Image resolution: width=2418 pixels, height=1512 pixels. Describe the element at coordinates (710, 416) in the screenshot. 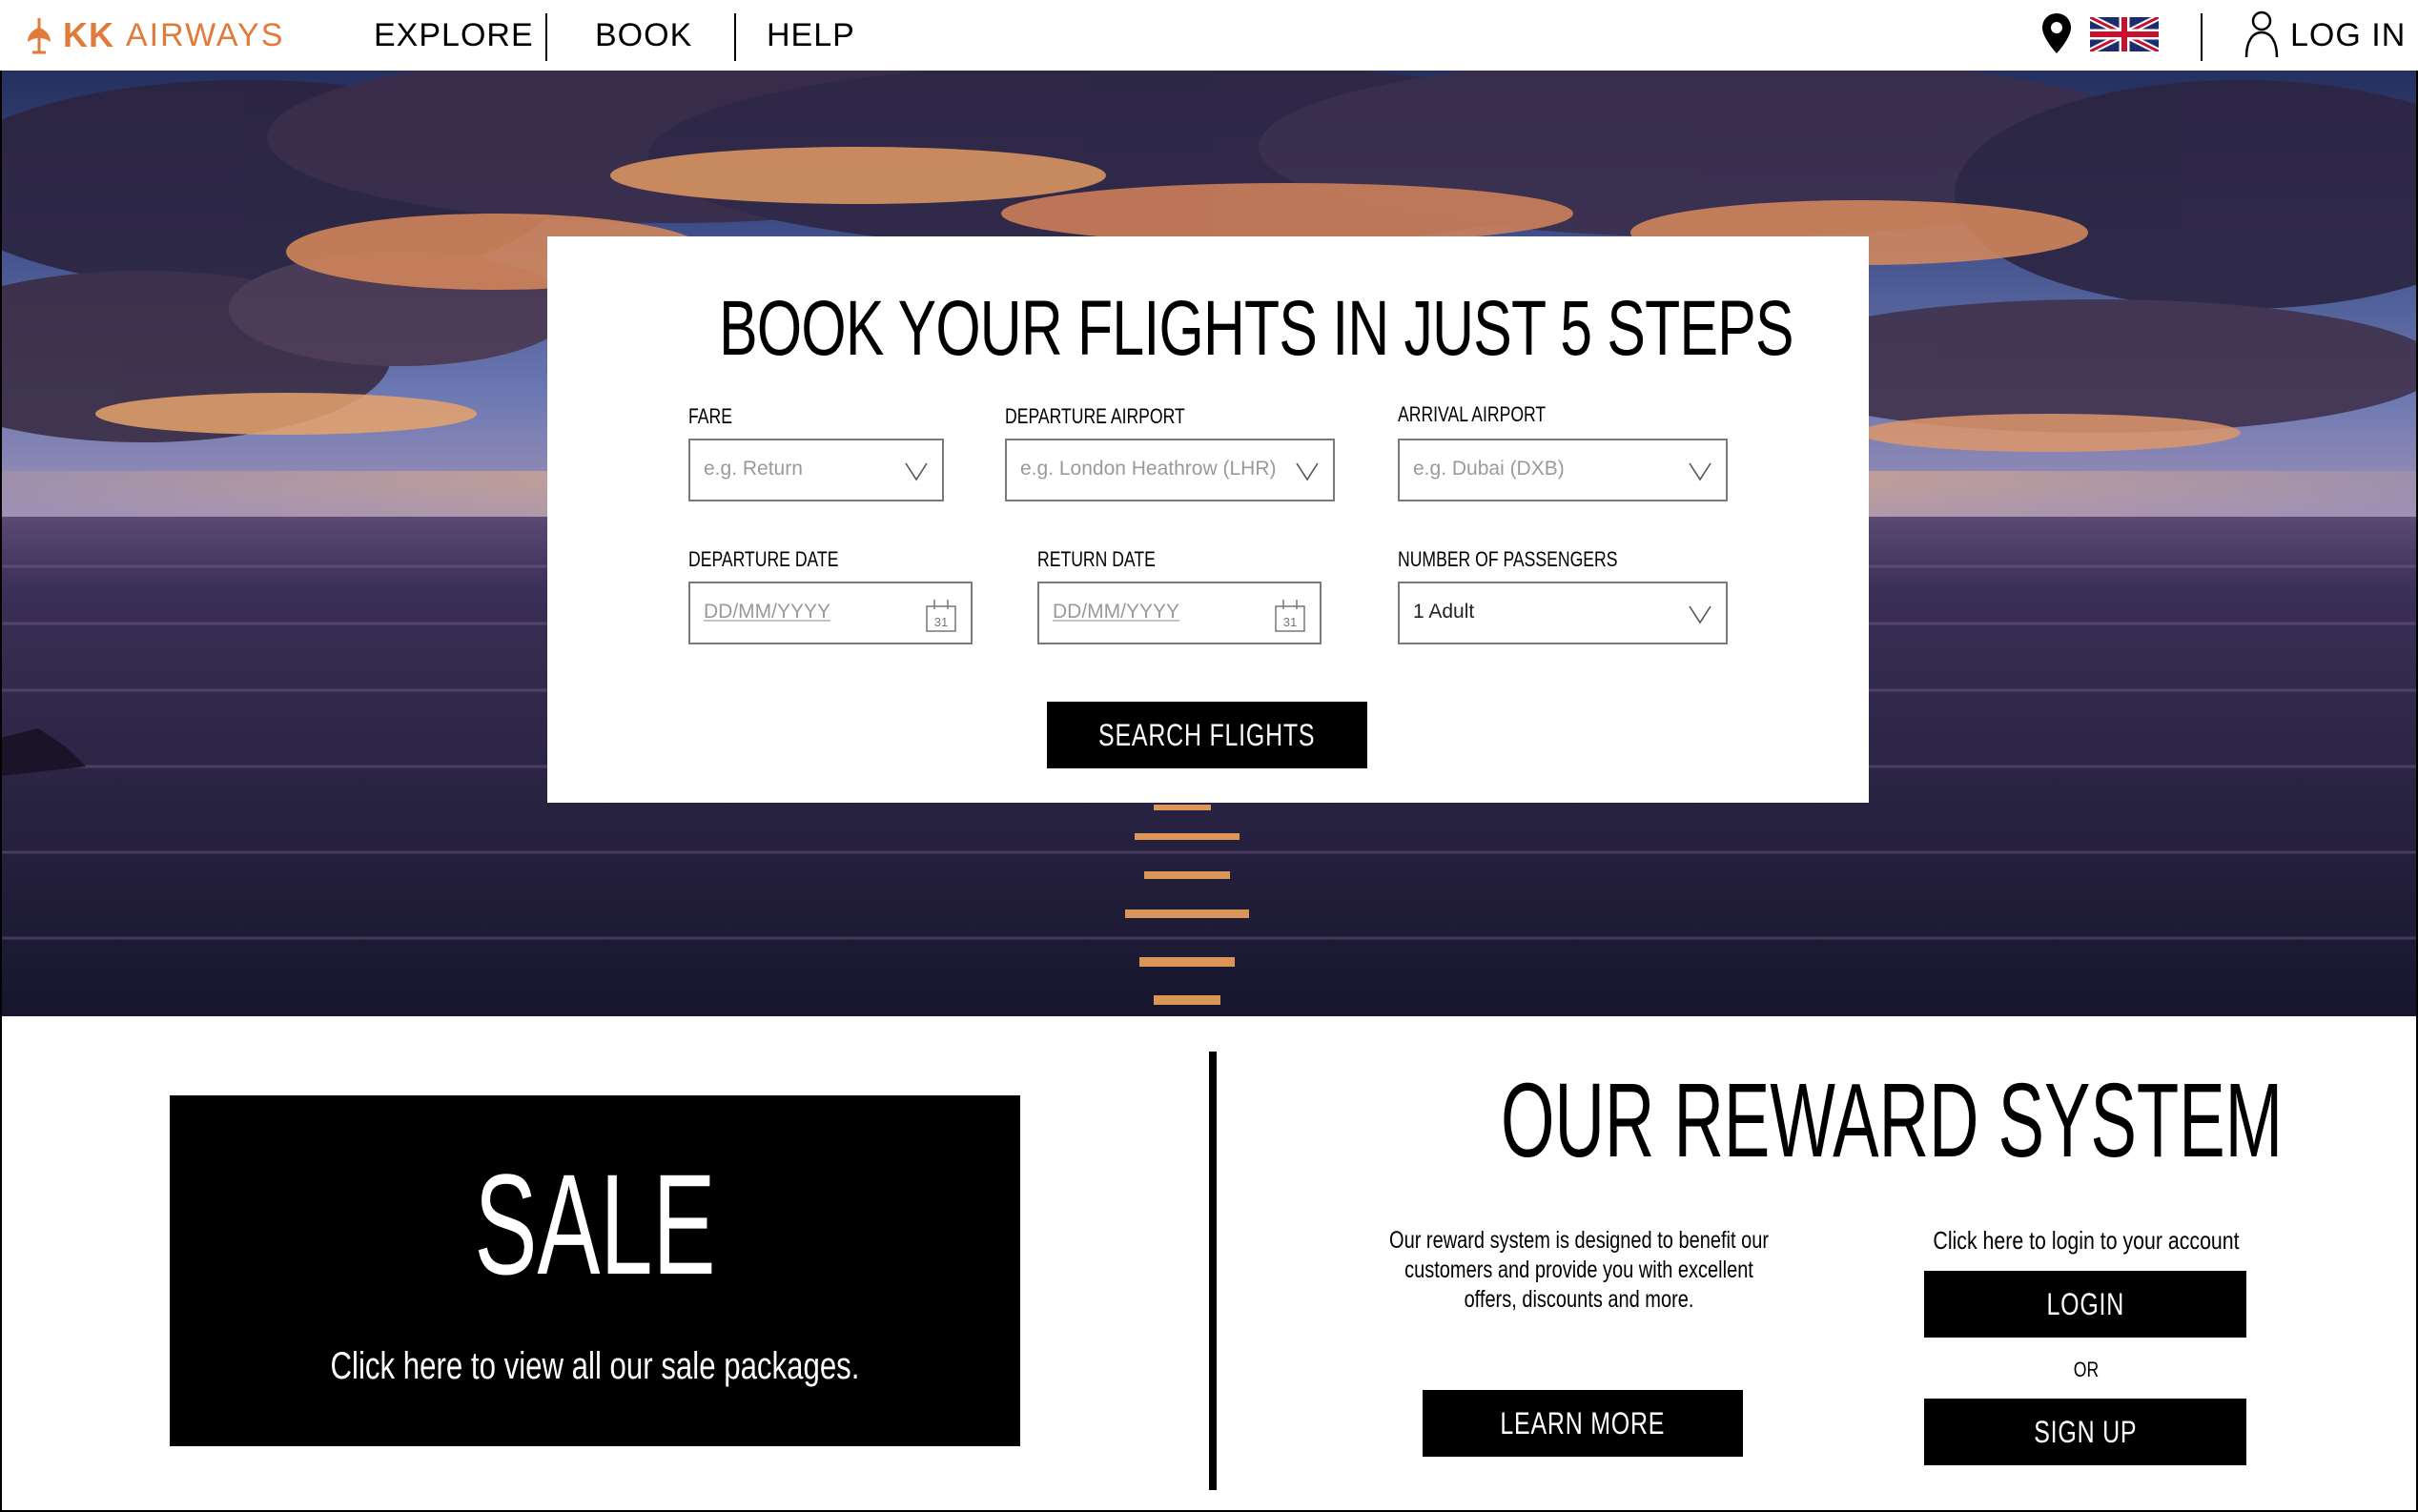

I see `fare-label: FARE` at that location.